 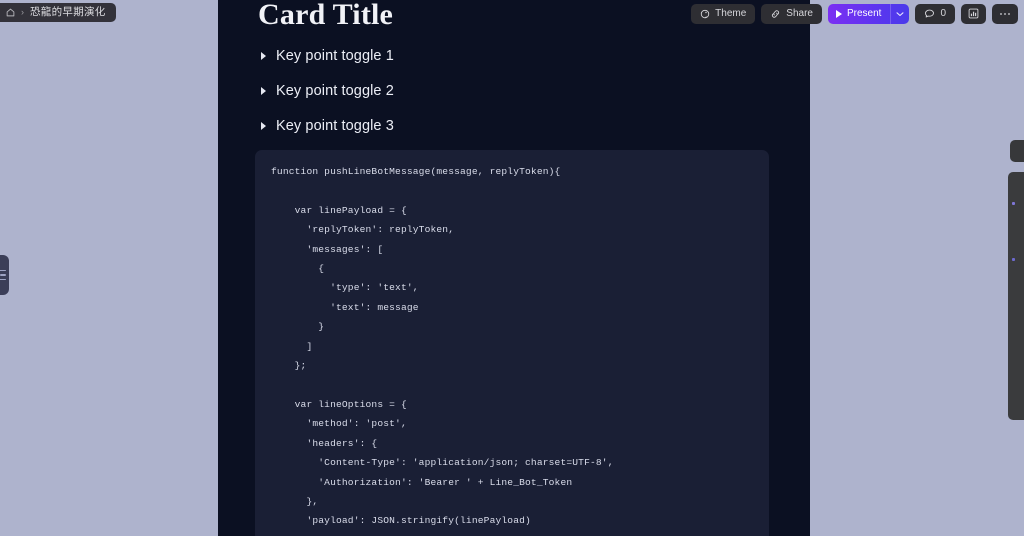 I want to click on comment-bubble-icon, so click(x=929, y=14).